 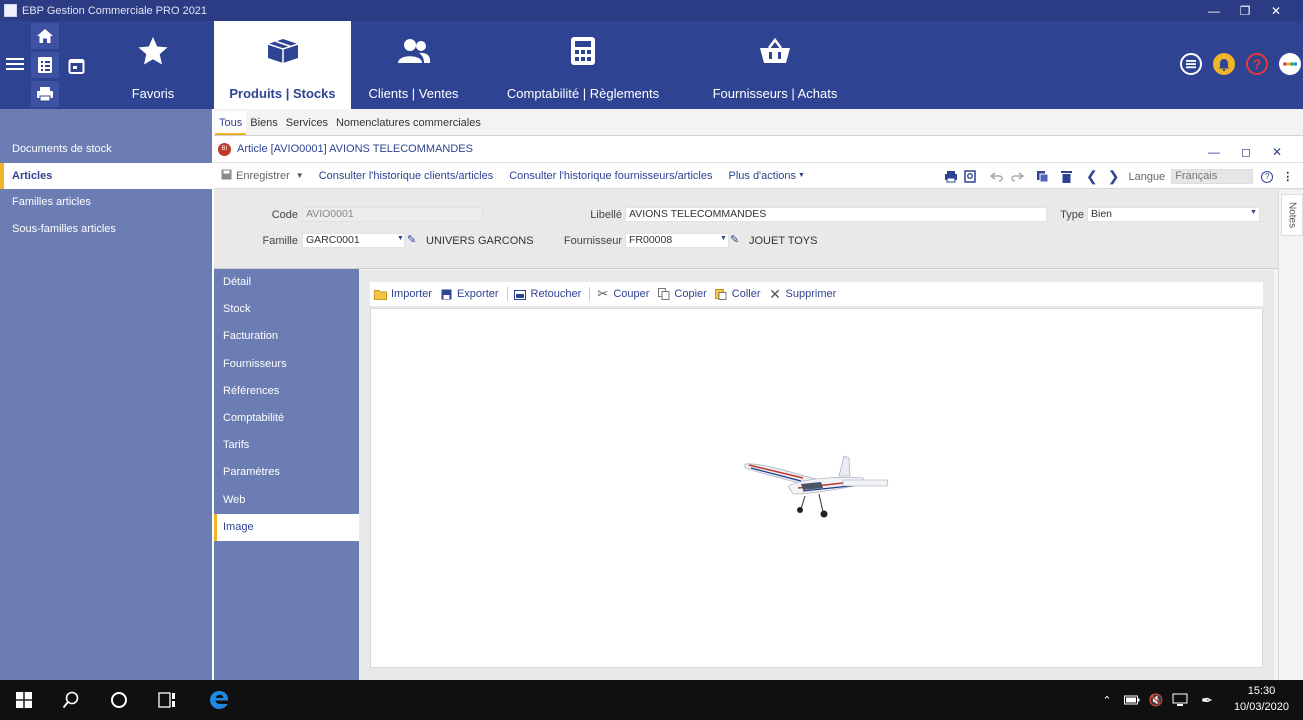 What do you see at coordinates (951, 176) in the screenshot?
I see `print-icon` at bounding box center [951, 176].